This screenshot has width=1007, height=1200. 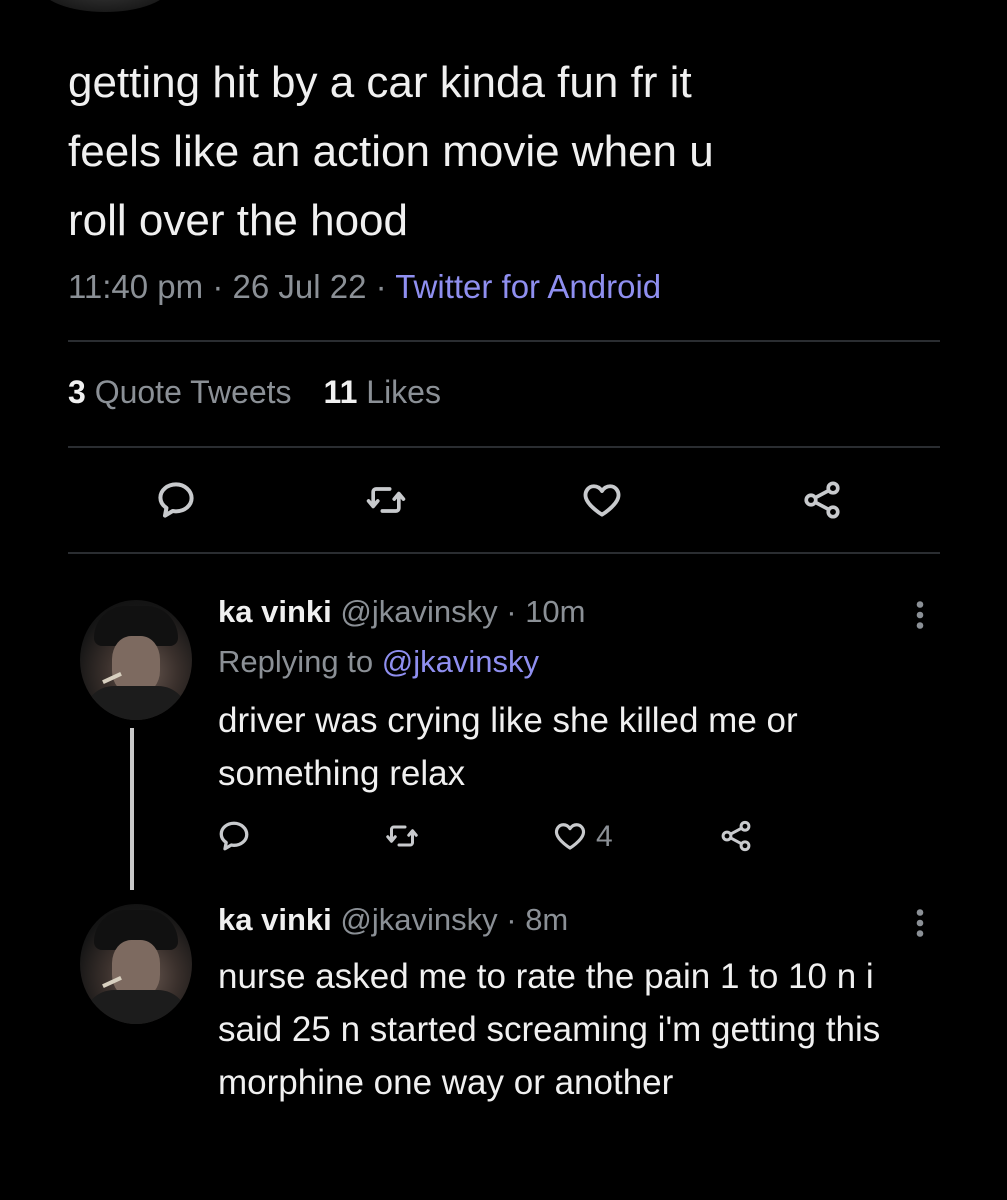 What do you see at coordinates (77, 392) in the screenshot?
I see `quote-tweet-count: 3` at bounding box center [77, 392].